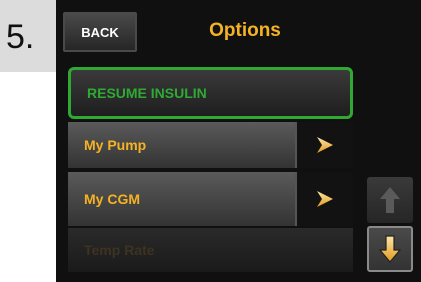  What do you see at coordinates (147, 93) in the screenshot?
I see `menu-item-label: RESUME INSULIN` at bounding box center [147, 93].